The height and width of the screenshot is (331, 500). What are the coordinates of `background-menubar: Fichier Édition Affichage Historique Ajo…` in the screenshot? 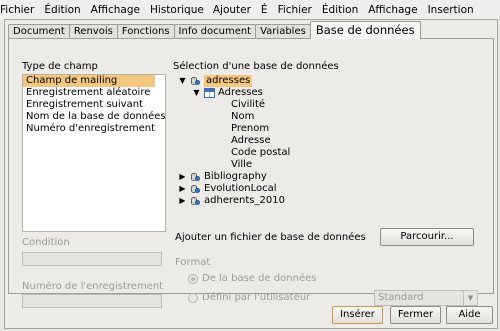 It's located at (250, 10).